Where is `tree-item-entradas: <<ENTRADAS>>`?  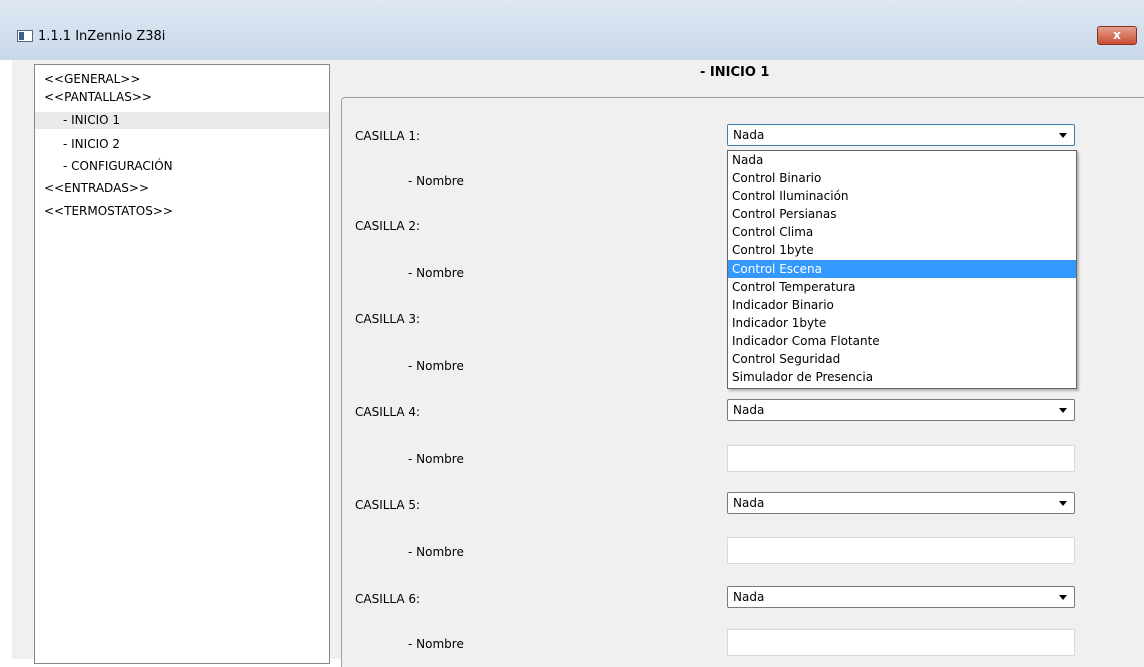
tree-item-entradas: <<ENTRADAS>> is located at coordinates (182, 188).